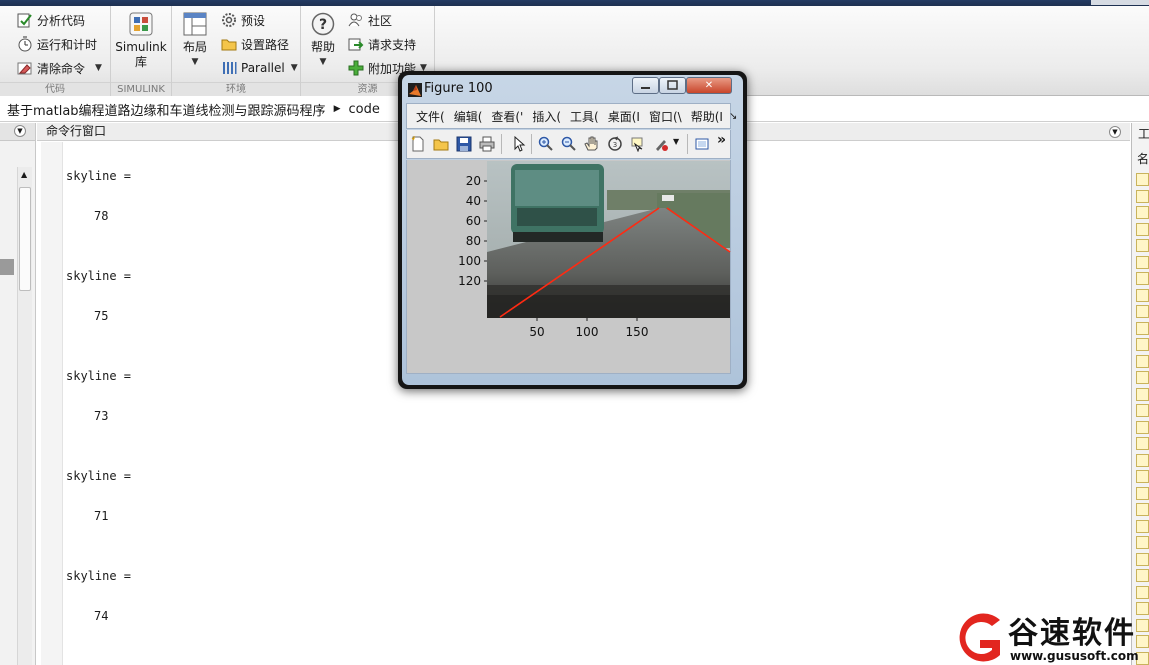 The height and width of the screenshot is (665, 1149). Describe the element at coordinates (441, 144) in the screenshot. I see `open-file-icon` at that location.